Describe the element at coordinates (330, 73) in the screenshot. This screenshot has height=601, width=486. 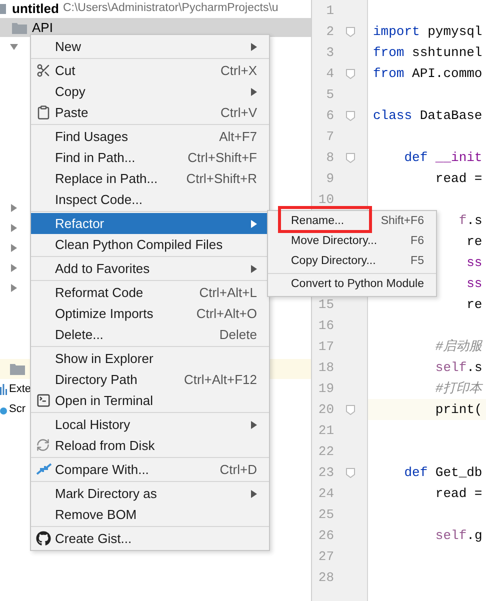
I see `line-number: 4` at that location.